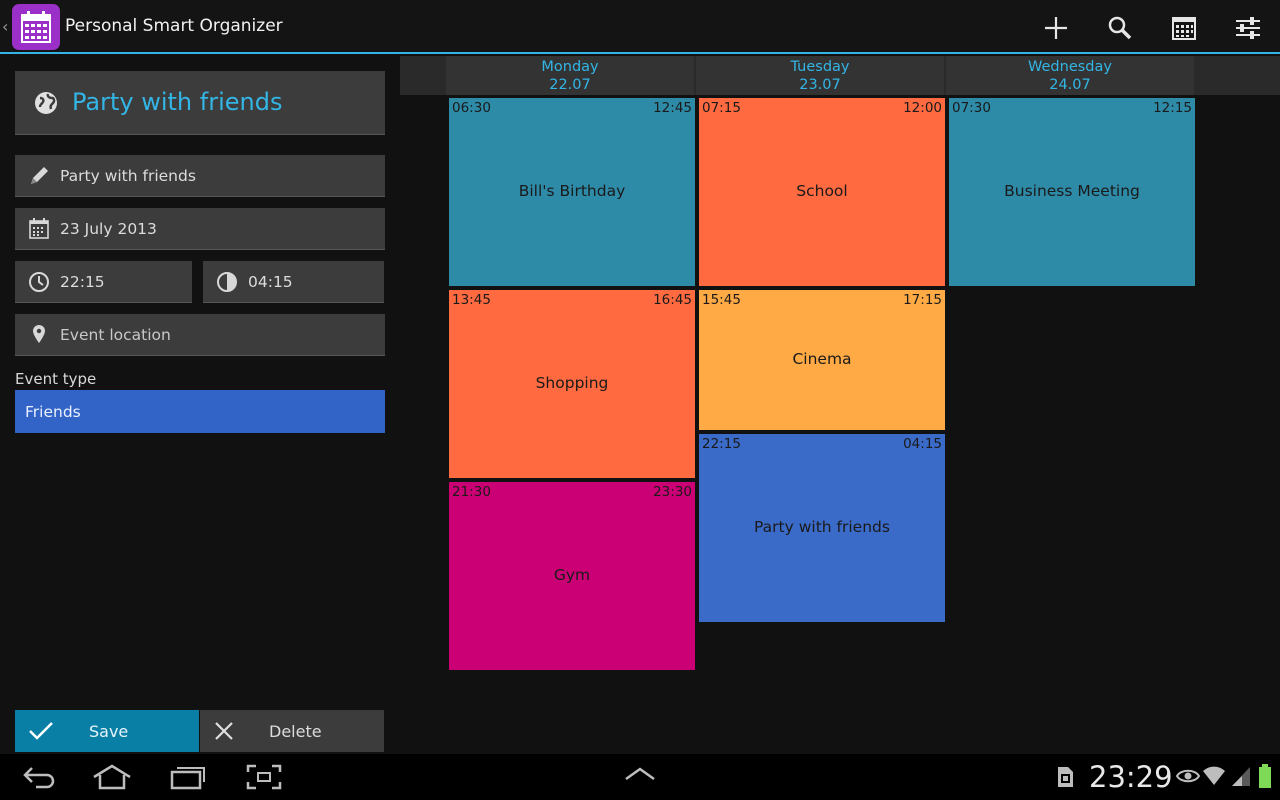  I want to click on event-name: Business Meeting, so click(1072, 191).